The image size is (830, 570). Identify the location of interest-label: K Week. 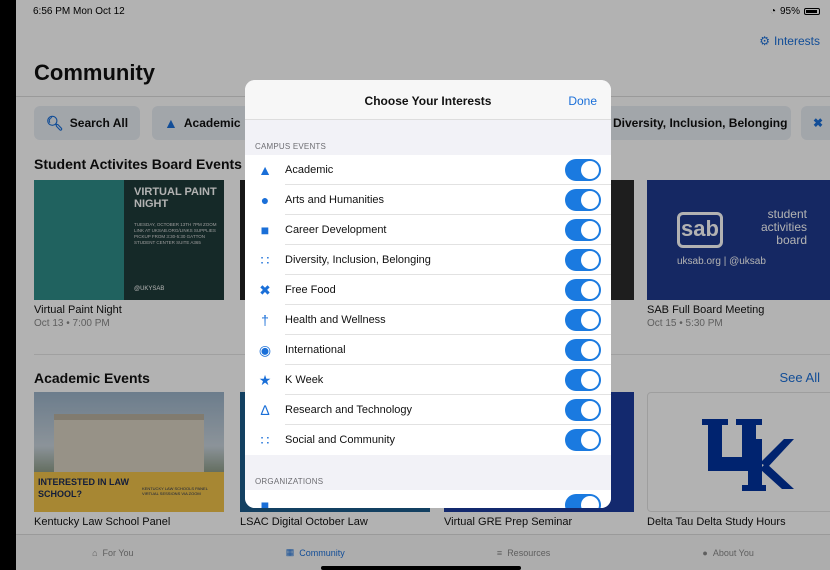
(448, 380).